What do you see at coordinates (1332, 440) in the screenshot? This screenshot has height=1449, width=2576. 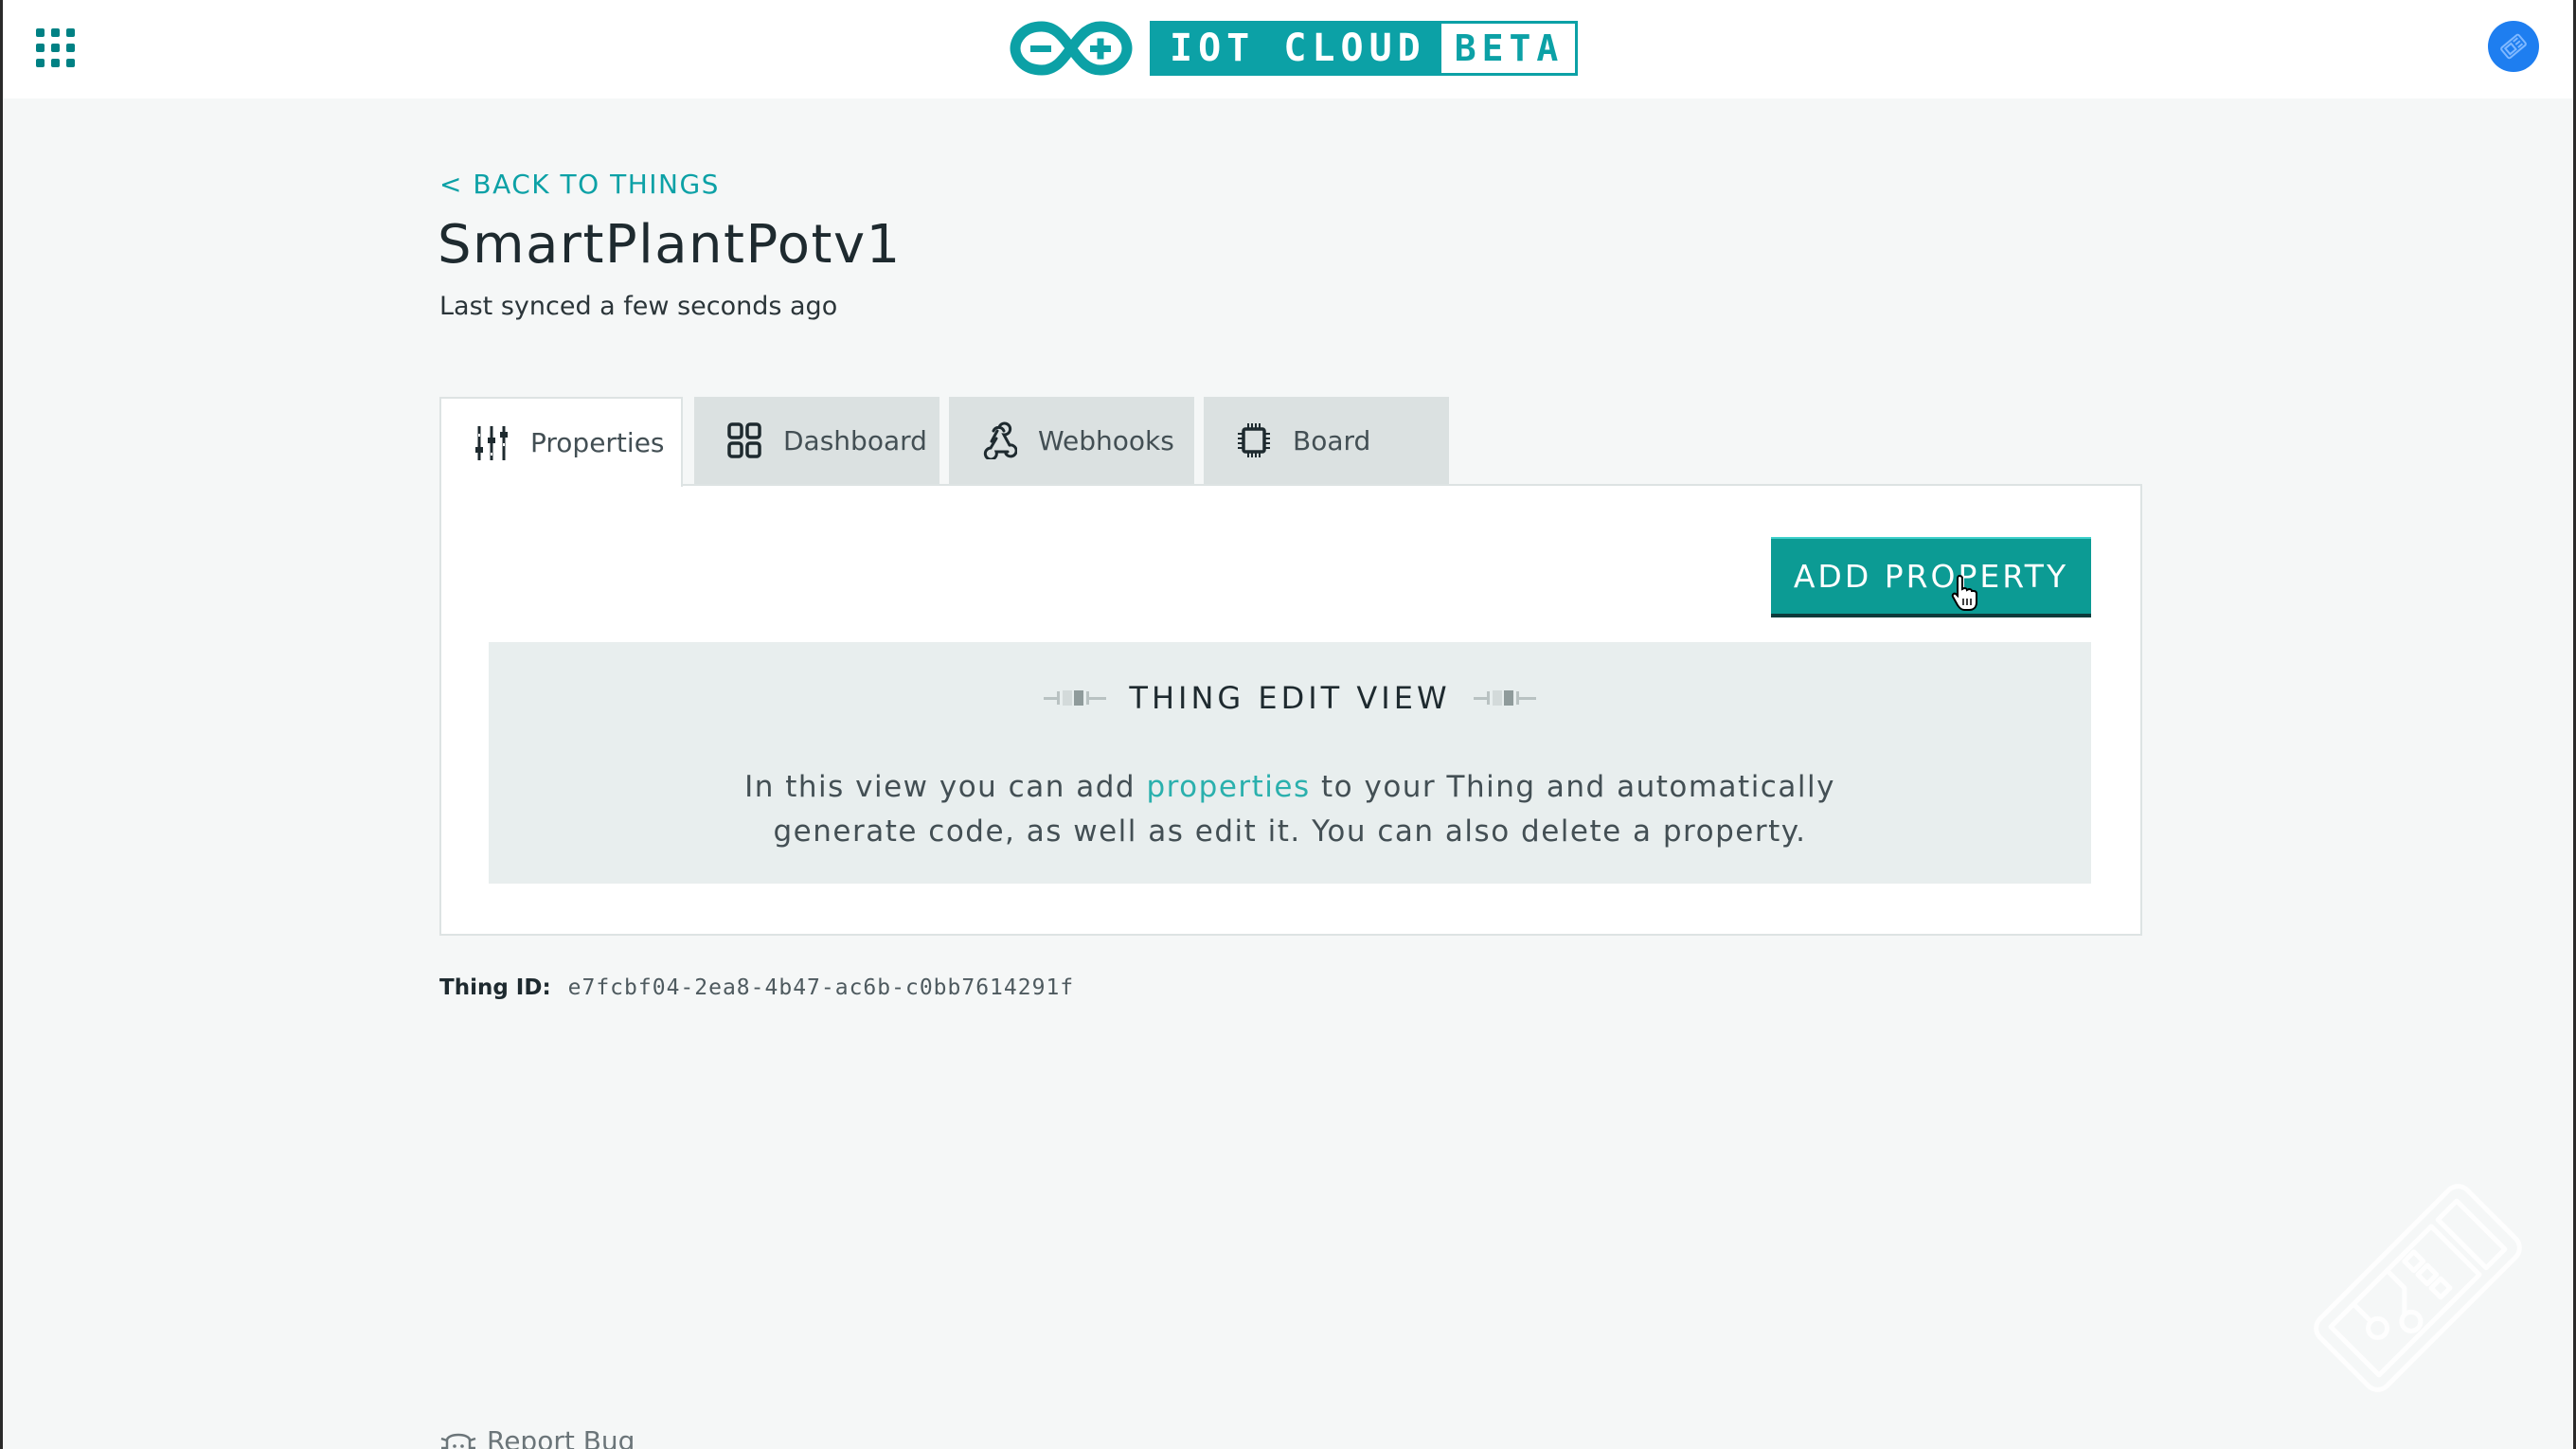 I see `tab-label: Board` at bounding box center [1332, 440].